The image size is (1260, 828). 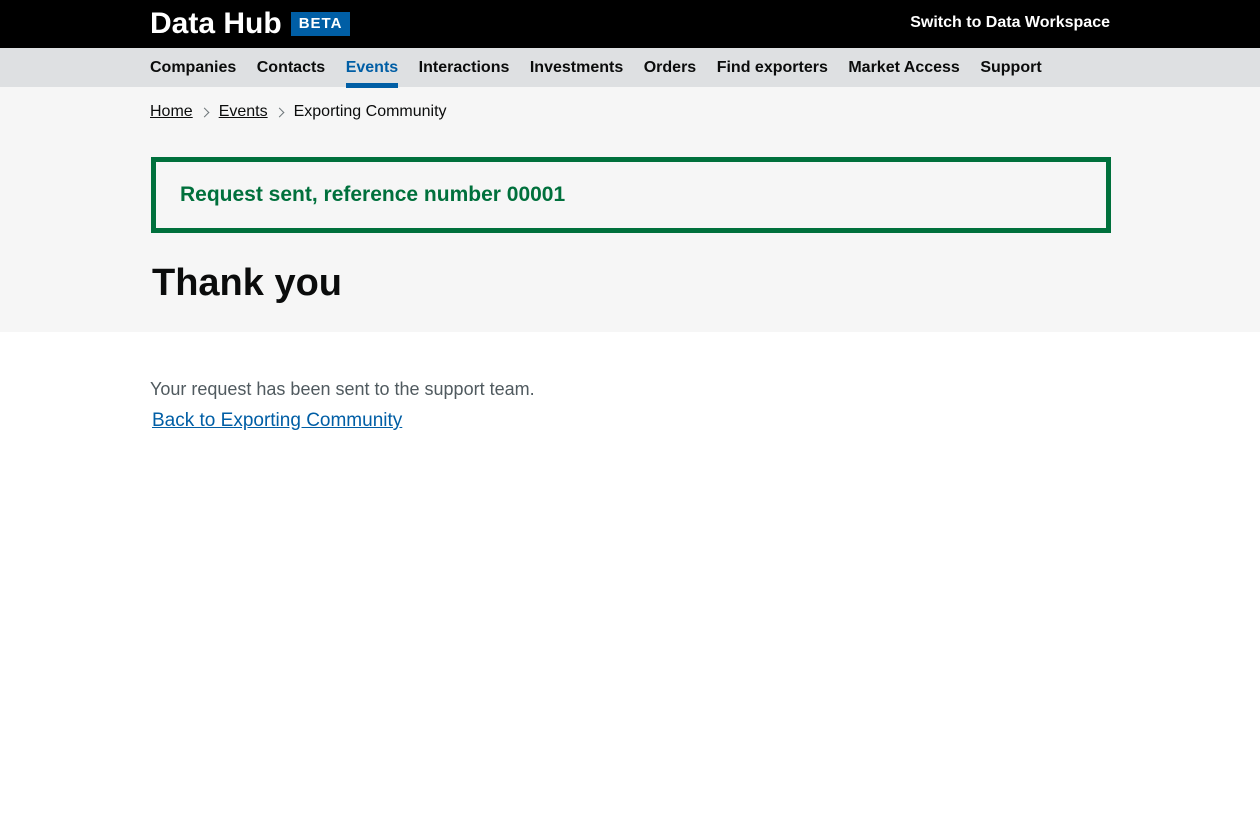 I want to click on success-notification: Request sent, reference number 00001, so click(x=631, y=195).